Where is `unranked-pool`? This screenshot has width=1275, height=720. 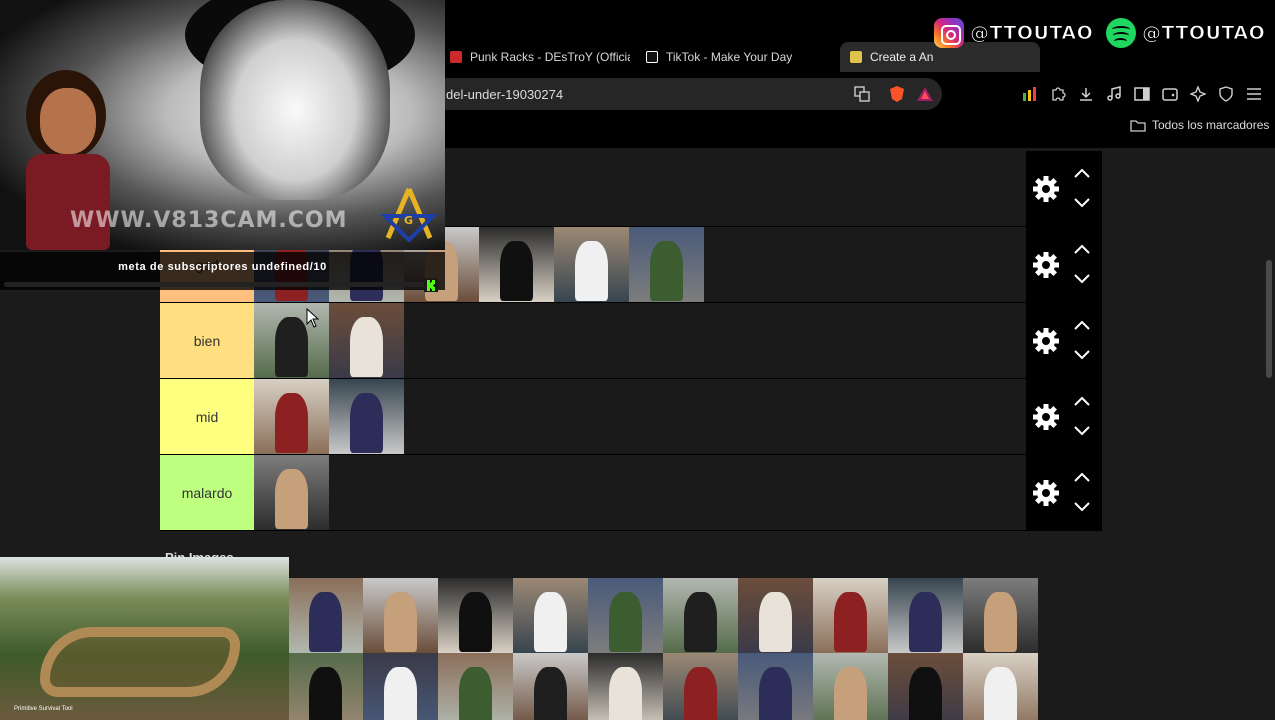 unranked-pool is located at coordinates (674, 649).